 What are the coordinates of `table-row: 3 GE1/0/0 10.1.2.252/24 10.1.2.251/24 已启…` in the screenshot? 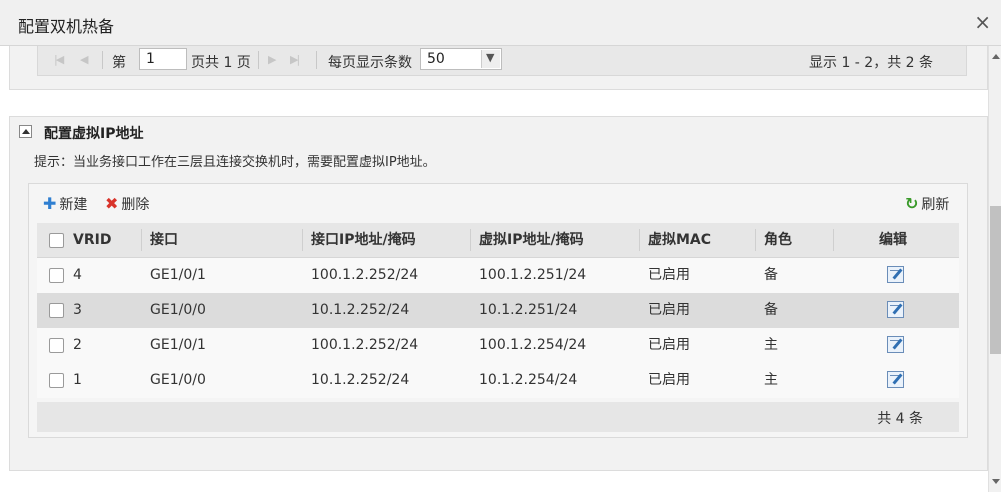 It's located at (498, 310).